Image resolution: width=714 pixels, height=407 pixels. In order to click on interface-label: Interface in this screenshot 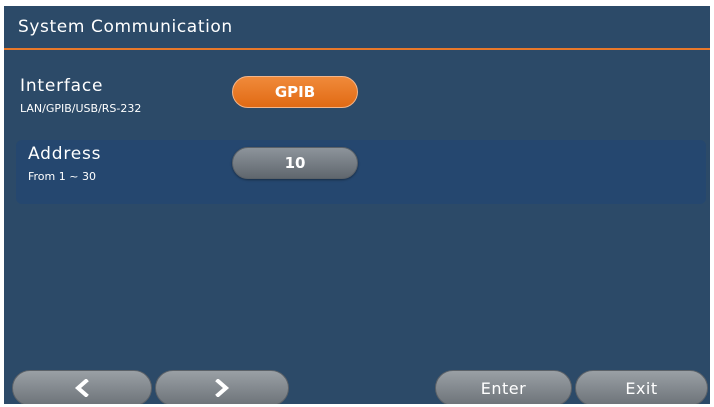, I will do `click(62, 86)`.